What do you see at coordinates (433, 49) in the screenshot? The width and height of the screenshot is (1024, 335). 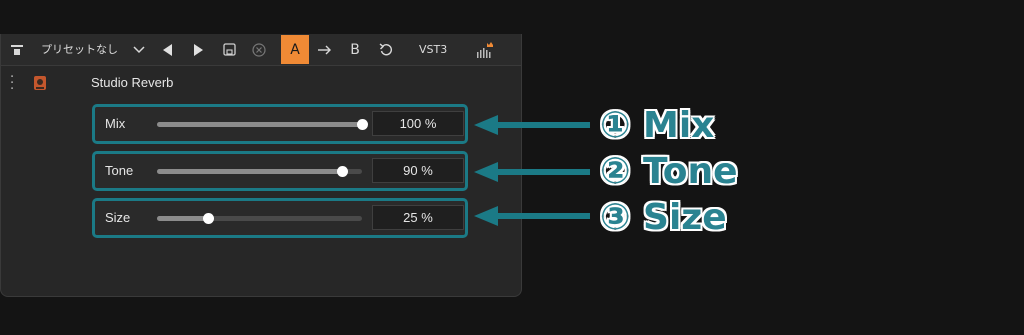 I see `plugin-format-label: VST3` at bounding box center [433, 49].